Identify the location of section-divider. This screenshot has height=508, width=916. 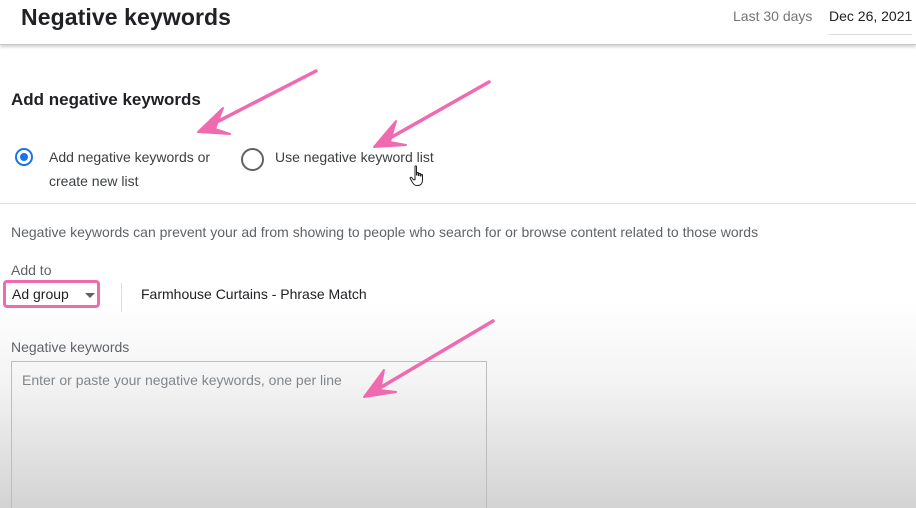
(458, 203).